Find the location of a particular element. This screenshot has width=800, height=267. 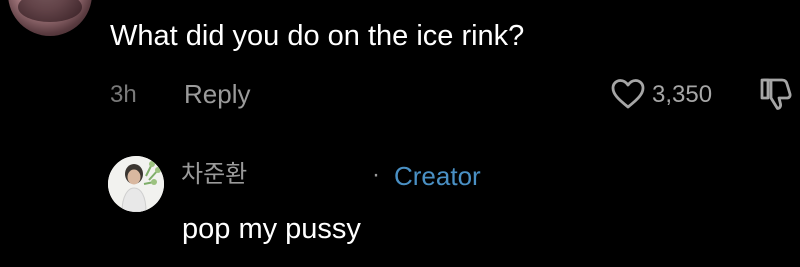

avatar-image-detail is located at coordinates (50, 11).